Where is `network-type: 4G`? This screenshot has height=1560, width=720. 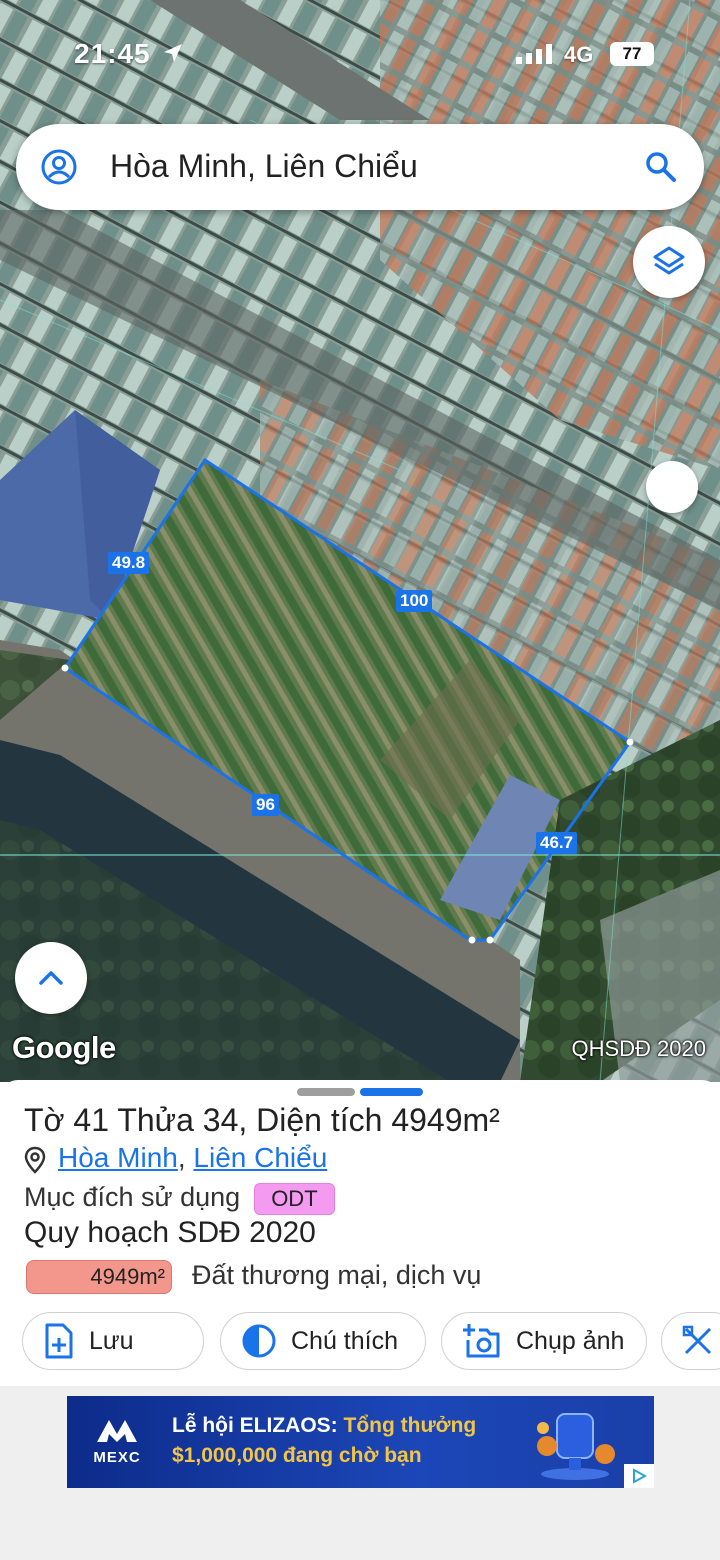 network-type: 4G is located at coordinates (579, 54).